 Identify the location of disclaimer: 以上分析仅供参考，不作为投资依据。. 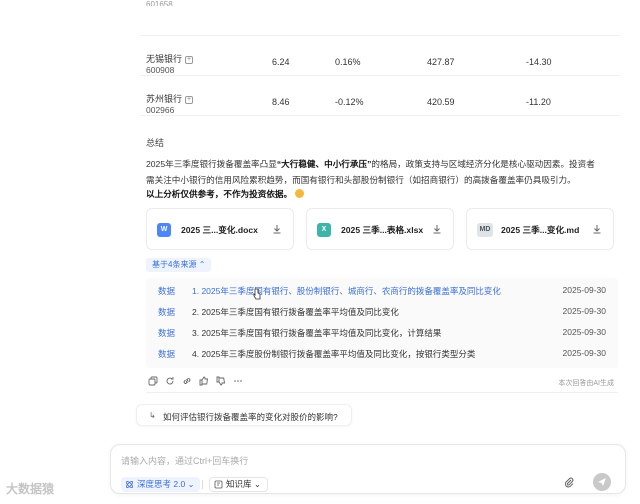
(225, 194).